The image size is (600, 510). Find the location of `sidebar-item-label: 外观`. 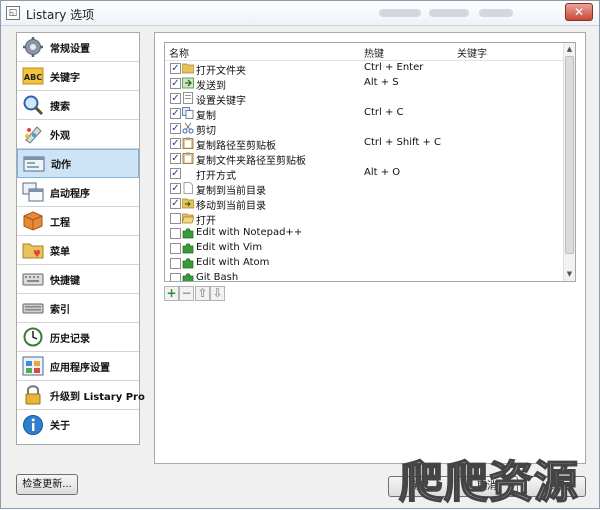

sidebar-item-label: 外观 is located at coordinates (60, 136).